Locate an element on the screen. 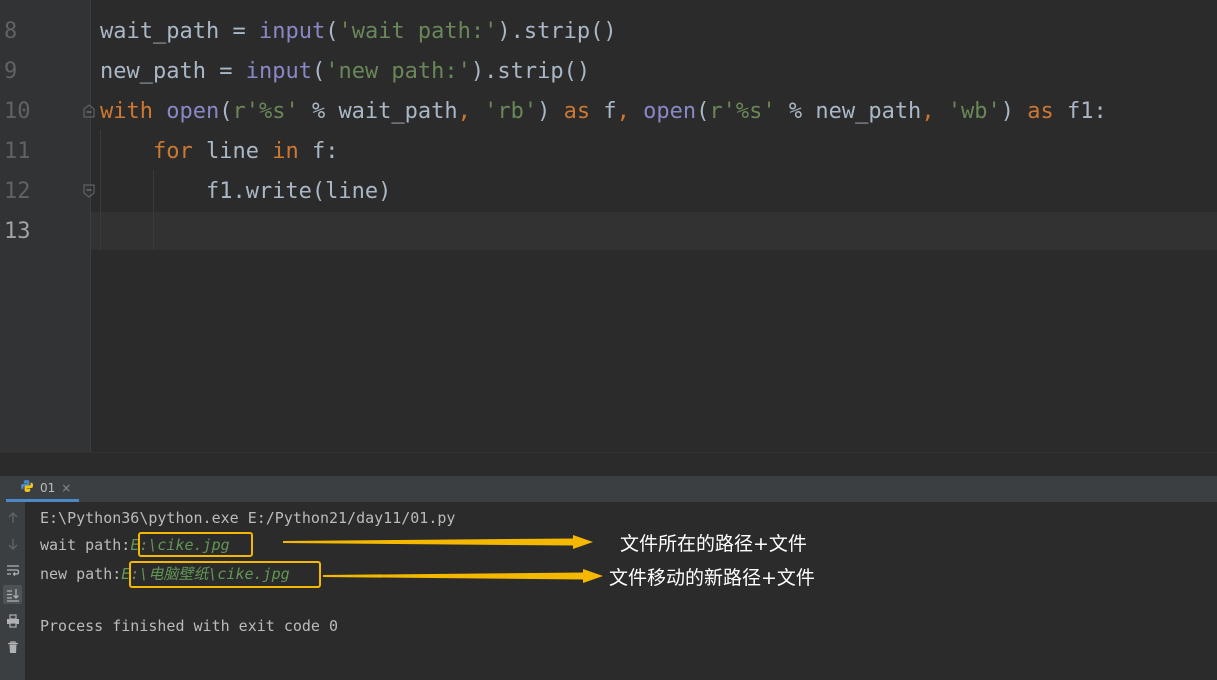 The height and width of the screenshot is (680, 1217). scroll-to-end-icon is located at coordinates (12, 594).